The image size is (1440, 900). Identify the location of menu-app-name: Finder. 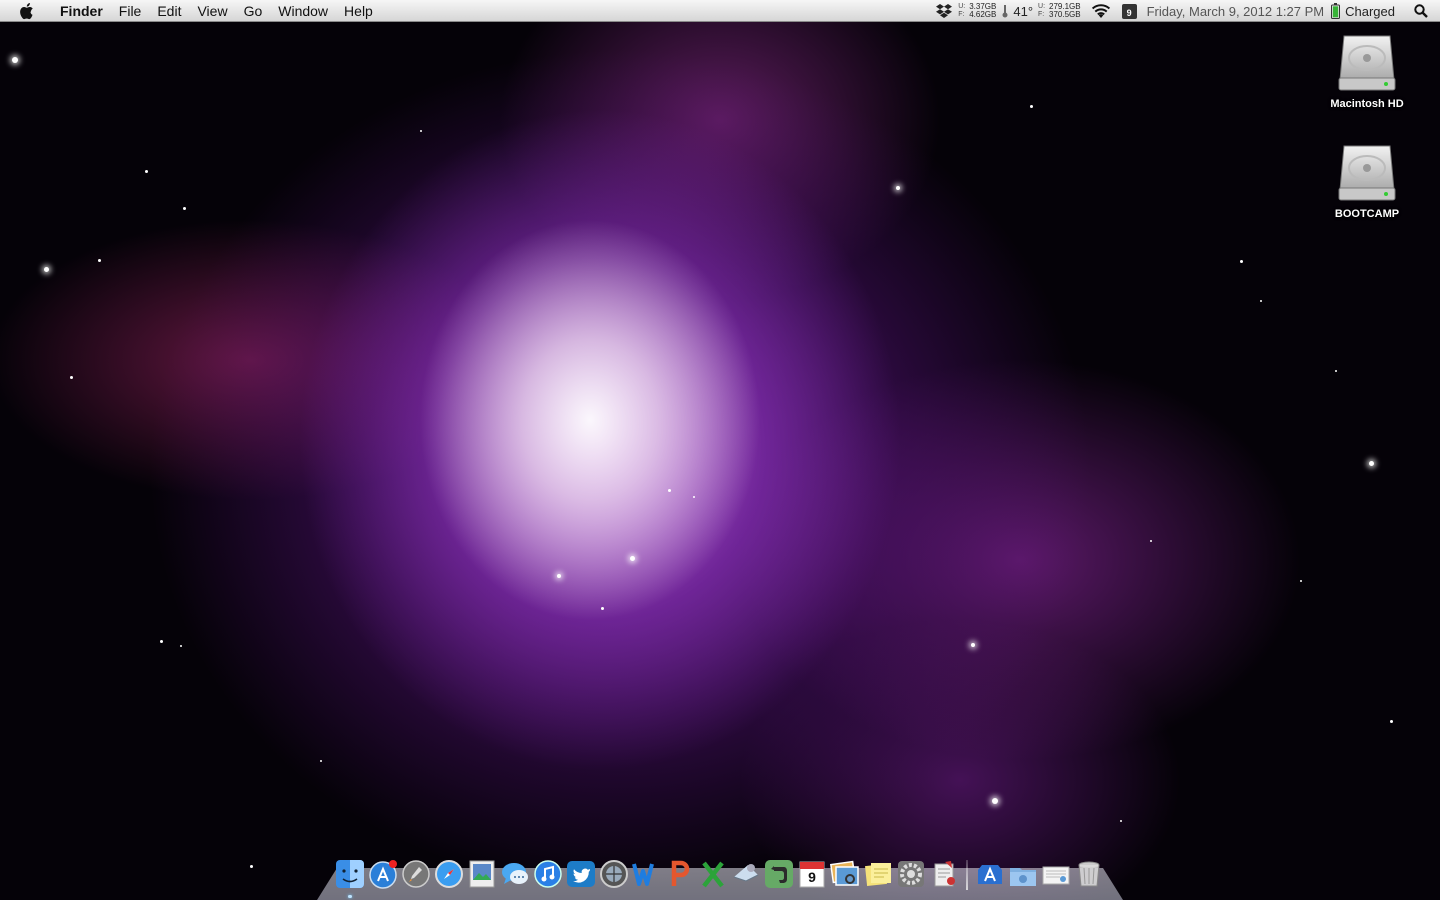
(81, 11).